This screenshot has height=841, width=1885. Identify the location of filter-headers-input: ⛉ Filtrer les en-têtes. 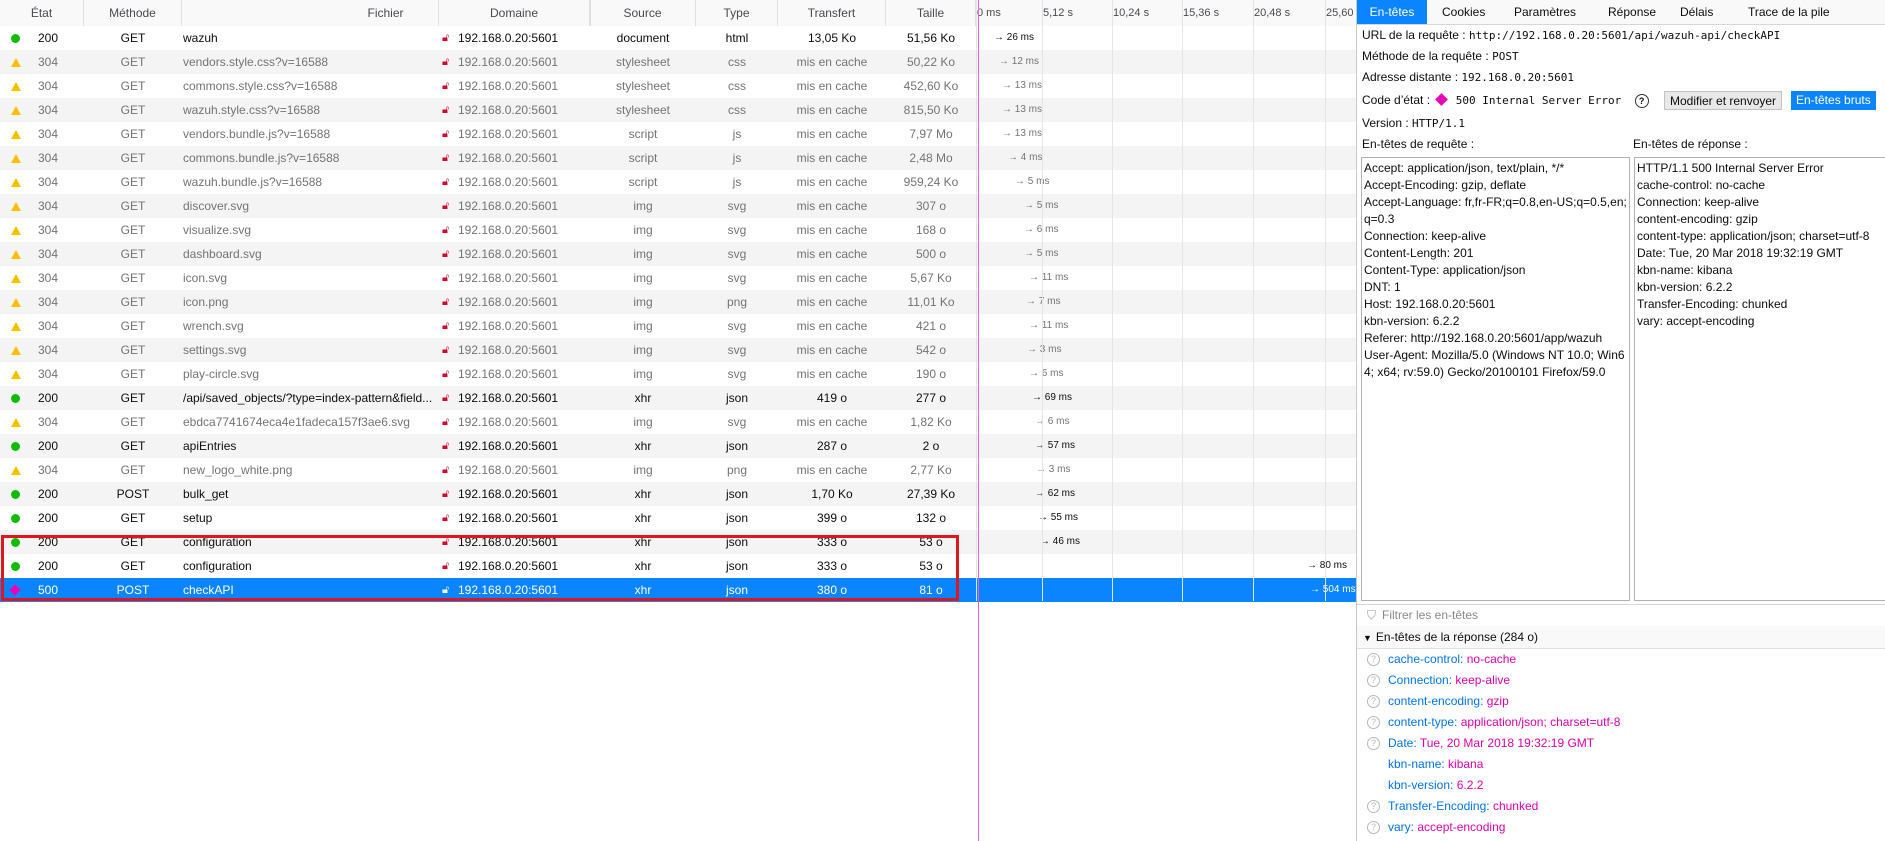
(1621, 615).